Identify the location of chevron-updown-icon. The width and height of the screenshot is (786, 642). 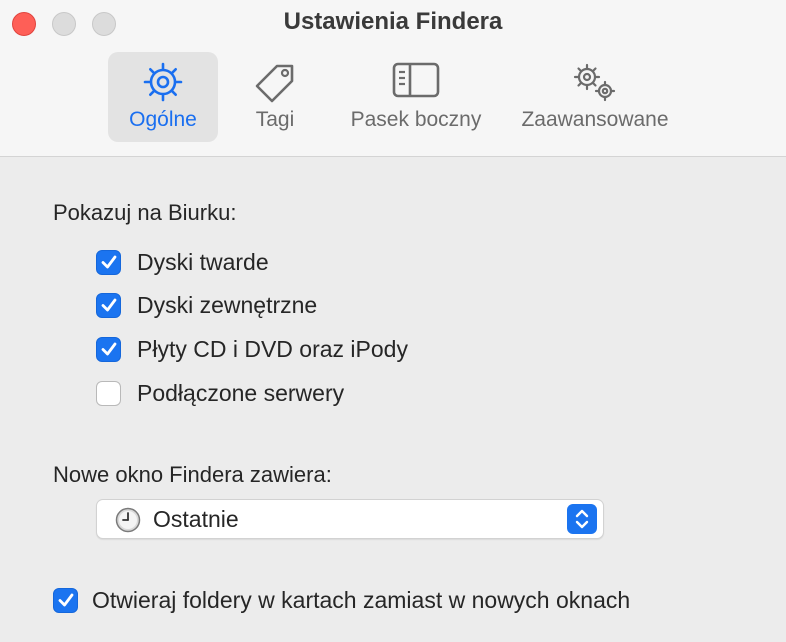
(582, 519).